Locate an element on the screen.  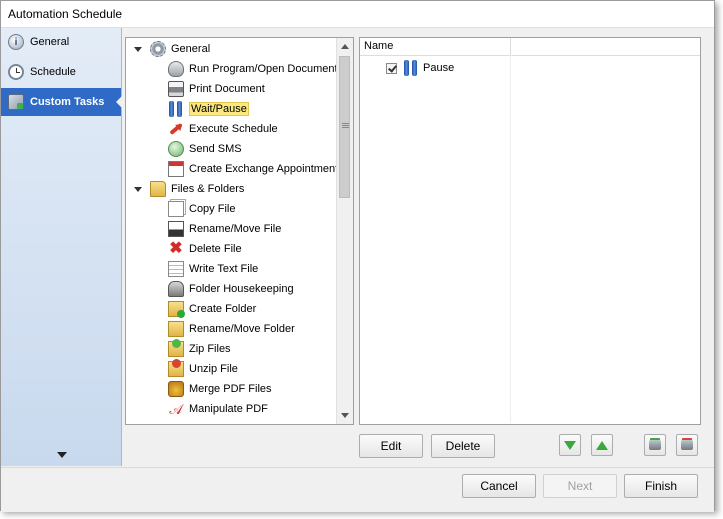
tree-item-folder-housekeeping: Folder Housekeeping is located at coordinates (231, 289).